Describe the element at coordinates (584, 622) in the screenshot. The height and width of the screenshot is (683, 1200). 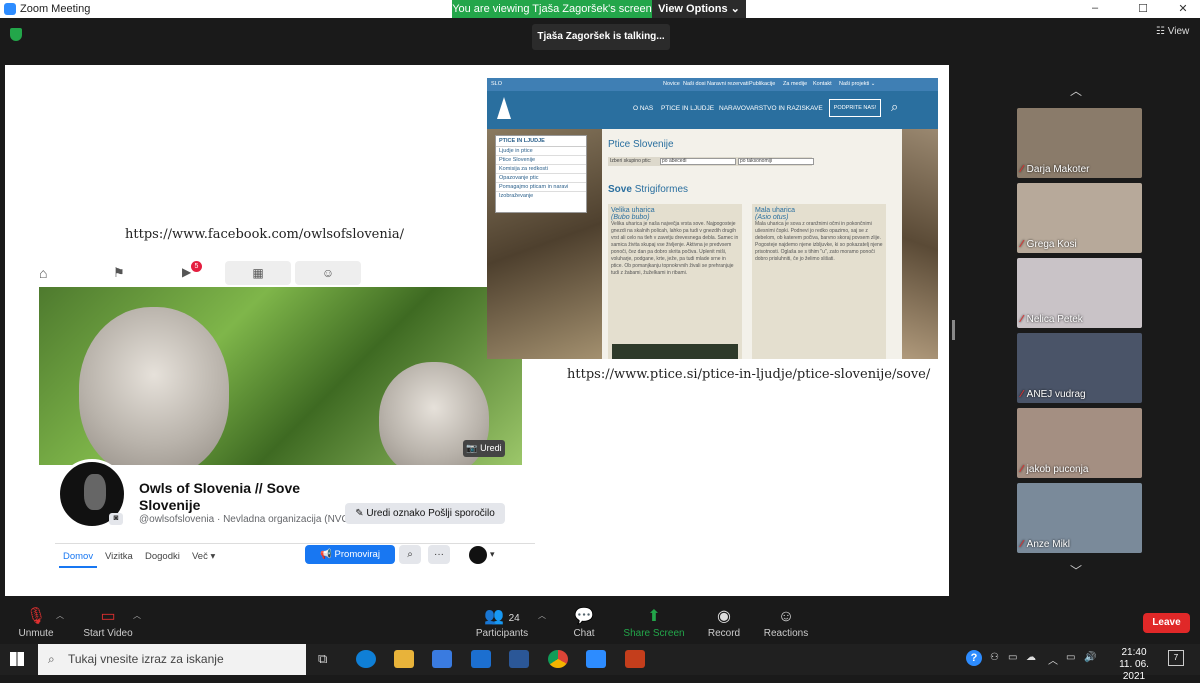
I see `chat-button: 💬 Chat` at that location.